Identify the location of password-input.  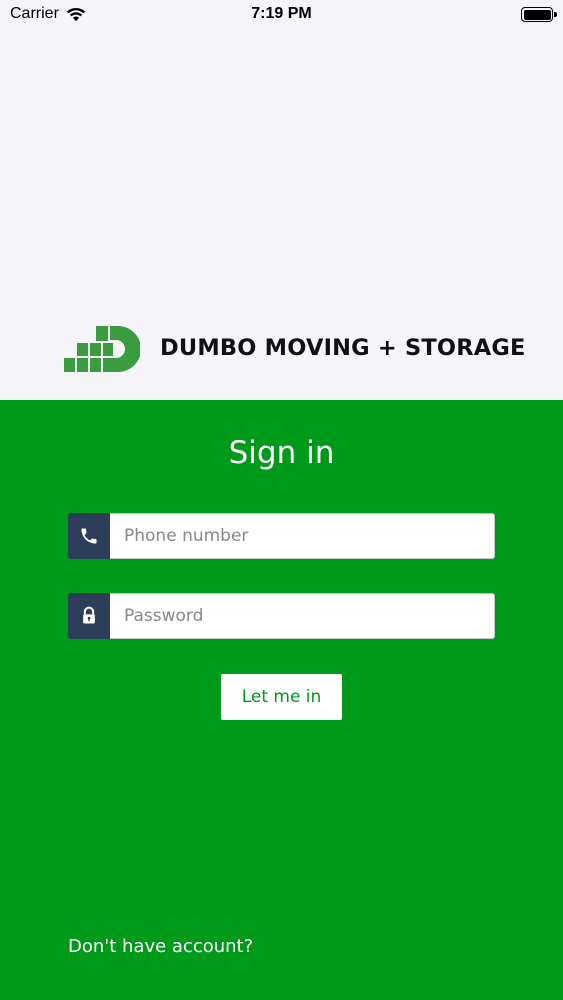
(302, 616).